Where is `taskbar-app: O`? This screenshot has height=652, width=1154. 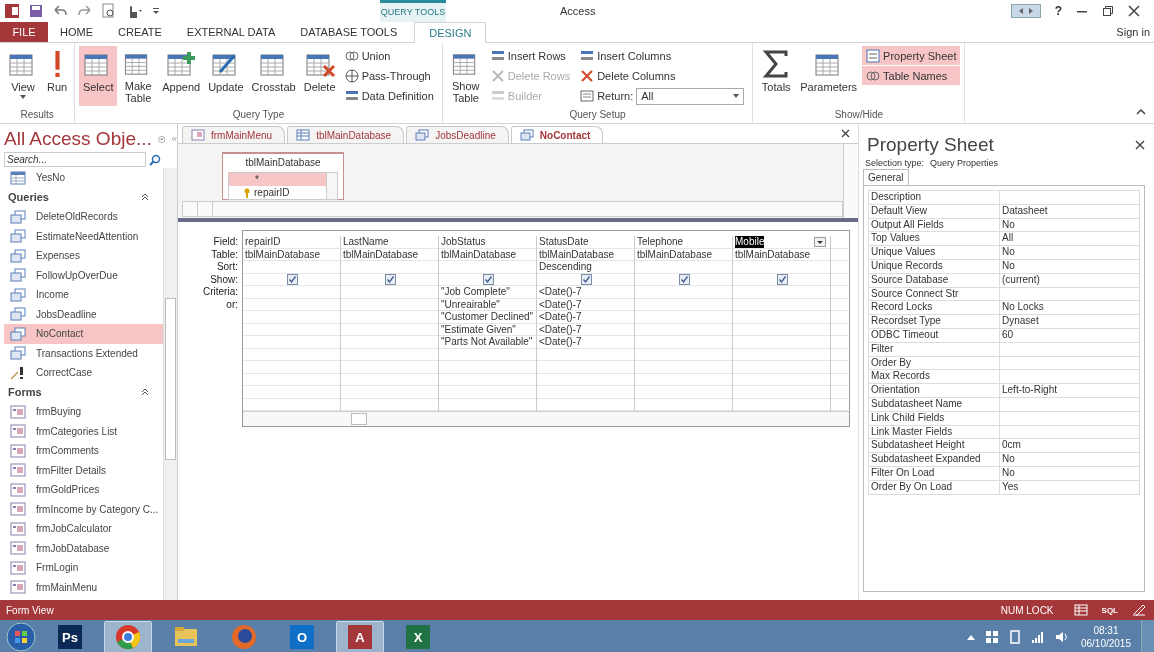 taskbar-app: O is located at coordinates (302, 636).